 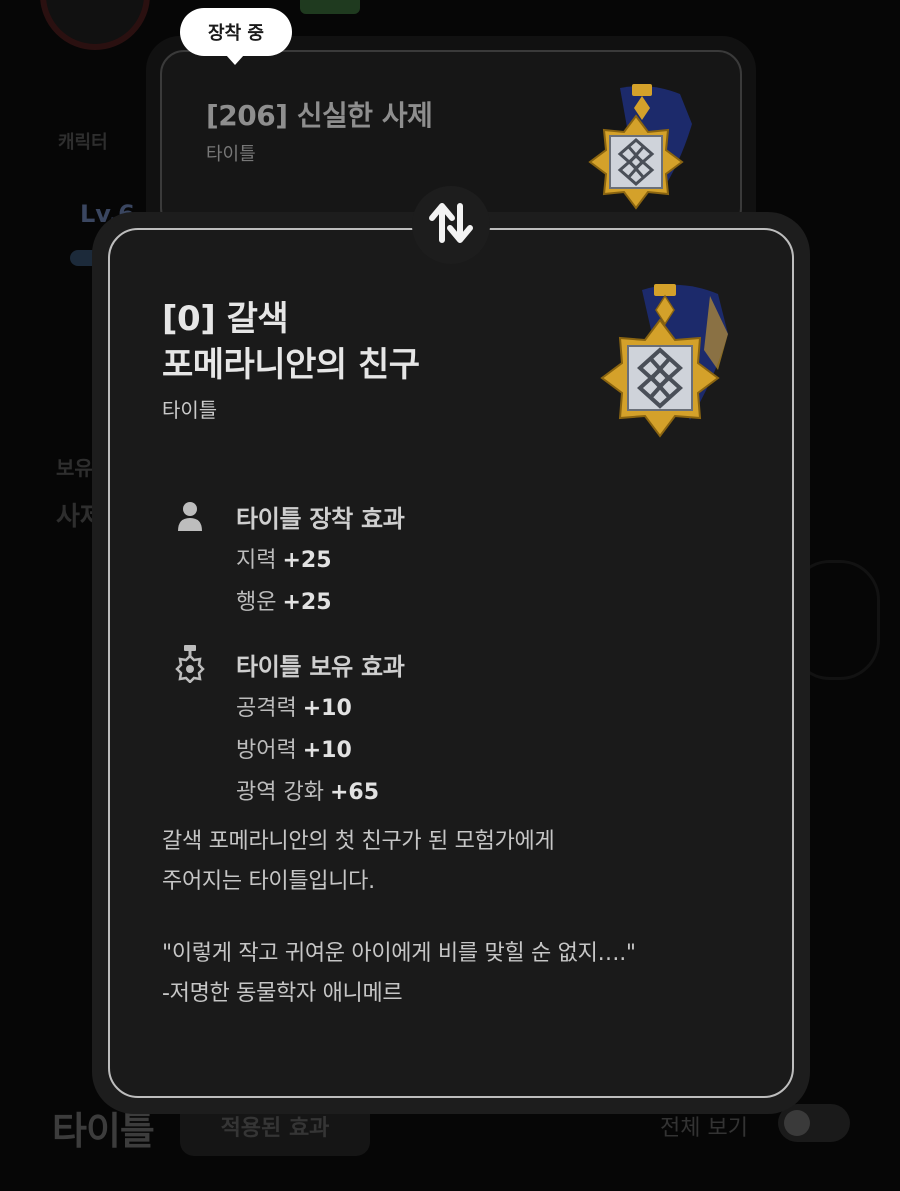 What do you see at coordinates (288, 726) in the screenshot?
I see `own-effect-section: 타이틀 보유 효과 공격력 +10 방어력 +10 광역 강화 +65` at bounding box center [288, 726].